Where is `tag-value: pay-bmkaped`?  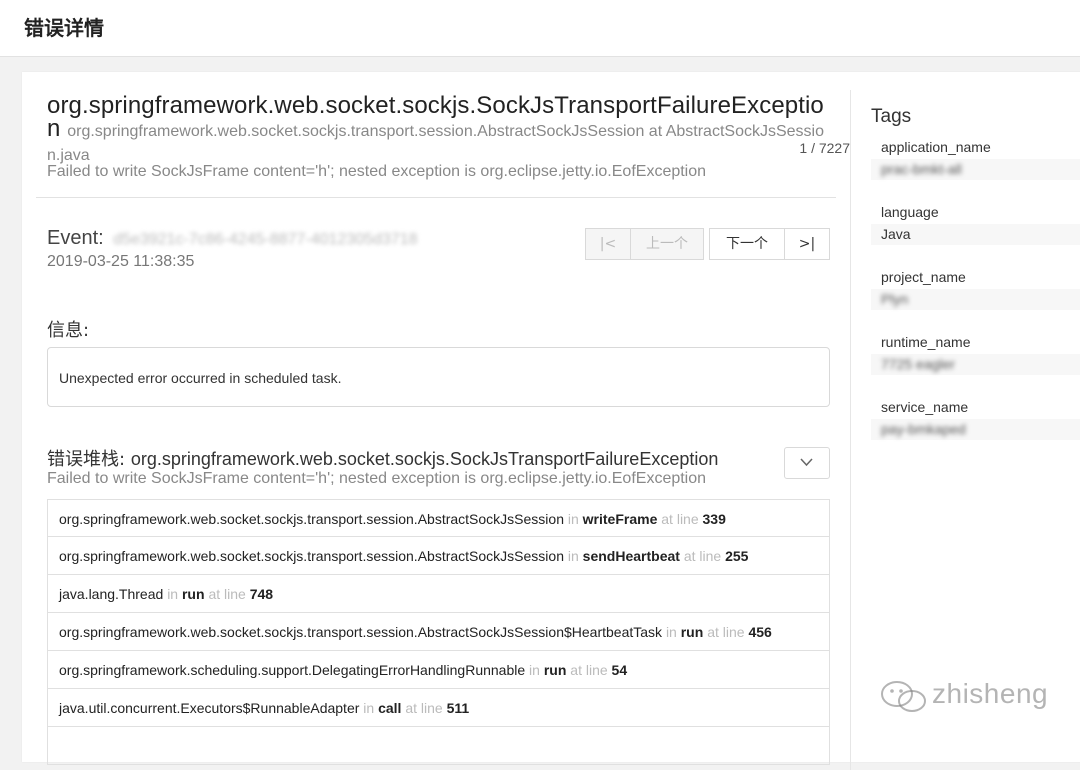 tag-value: pay-bmkaped is located at coordinates (975, 429).